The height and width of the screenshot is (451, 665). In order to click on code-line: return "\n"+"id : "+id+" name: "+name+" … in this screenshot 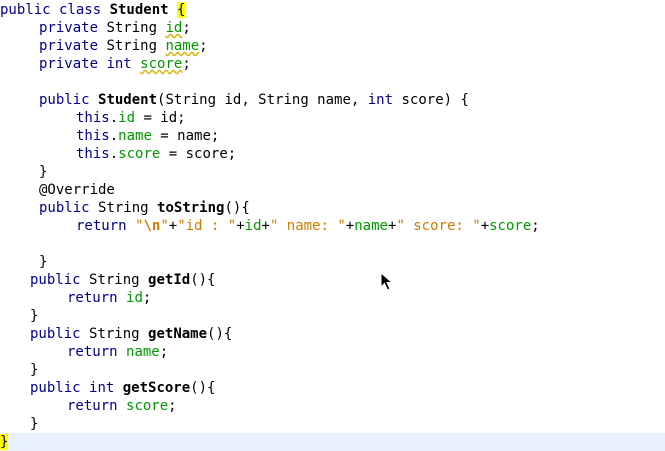, I will do `click(332, 226)`.